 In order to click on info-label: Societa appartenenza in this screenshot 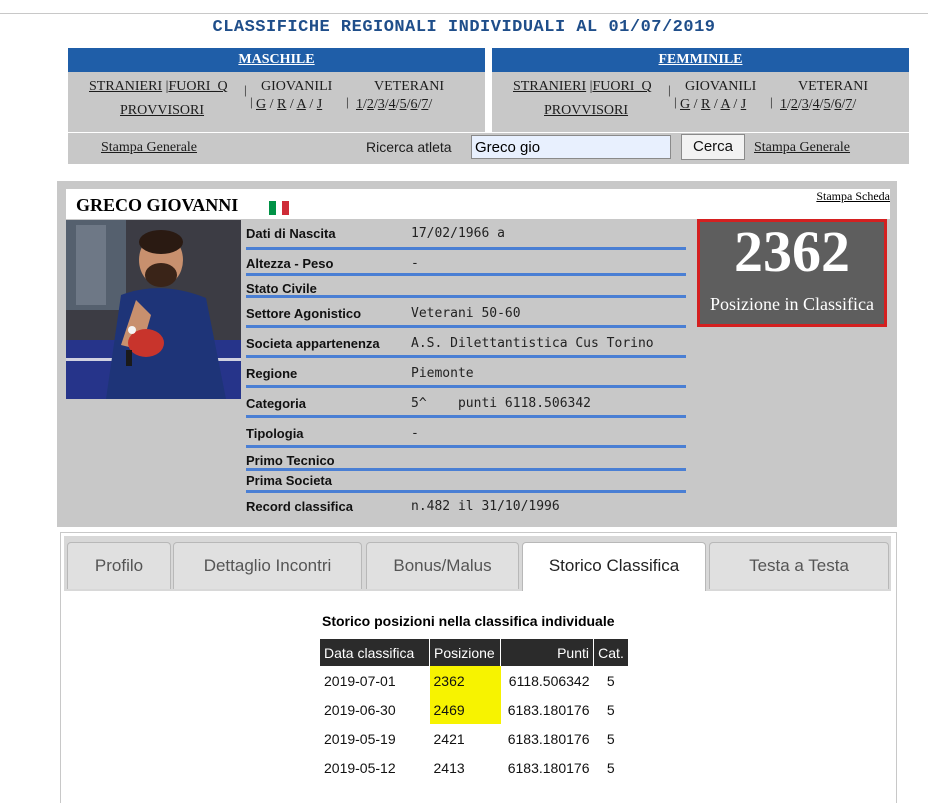, I will do `click(313, 343)`.